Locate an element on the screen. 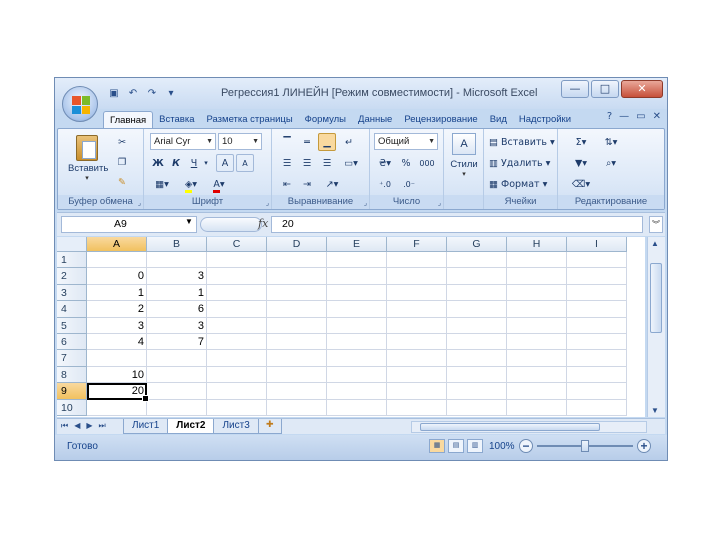  first-sheet-icon: ⏮ is located at coordinates (64, 426).